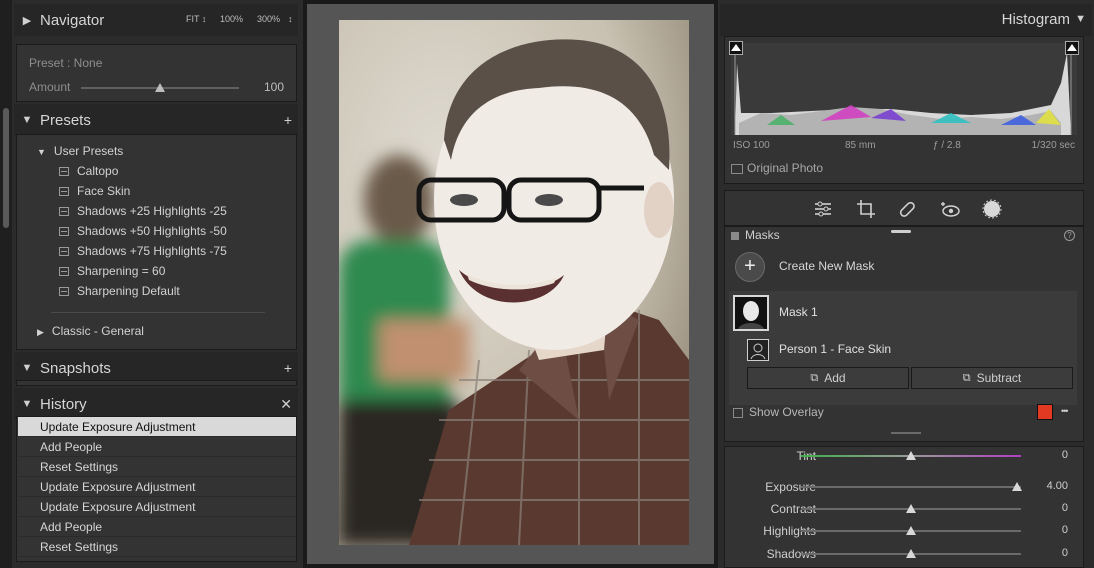 This screenshot has height=568, width=1094. I want to click on expand-right-icon: ▶, so click(40, 332).